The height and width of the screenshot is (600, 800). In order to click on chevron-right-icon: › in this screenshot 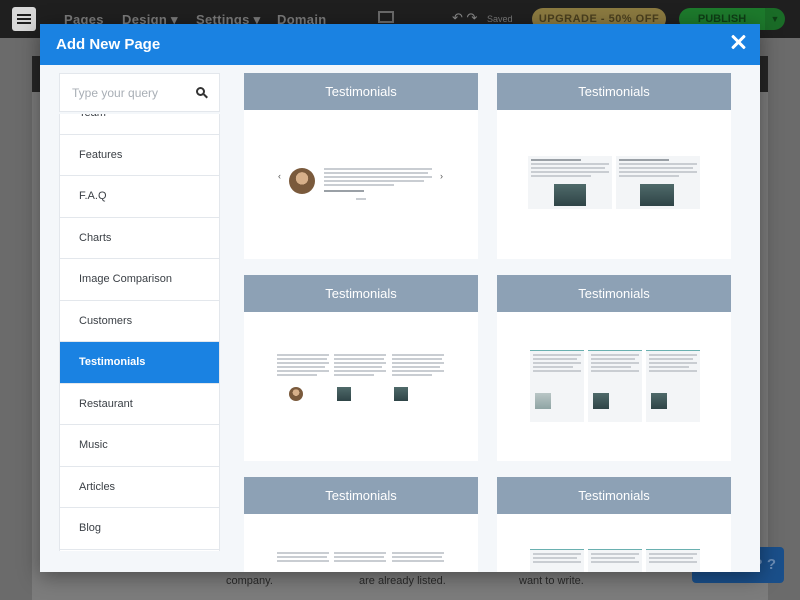, I will do `click(441, 176)`.